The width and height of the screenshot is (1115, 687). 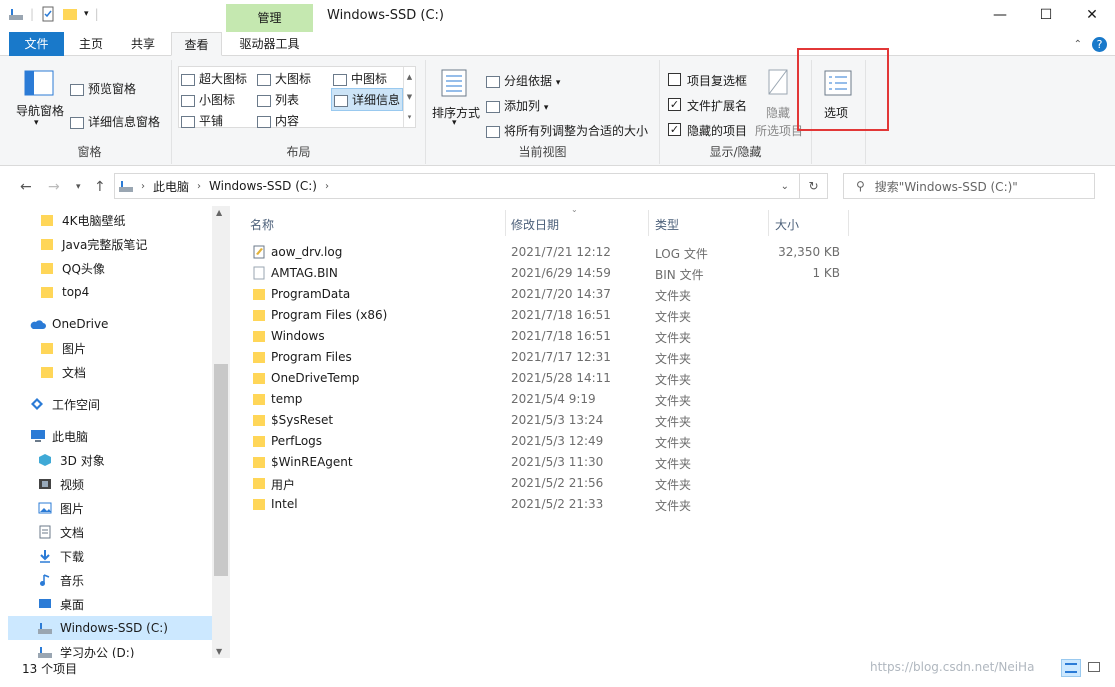 I want to click on tab-share: 共享, so click(x=143, y=44).